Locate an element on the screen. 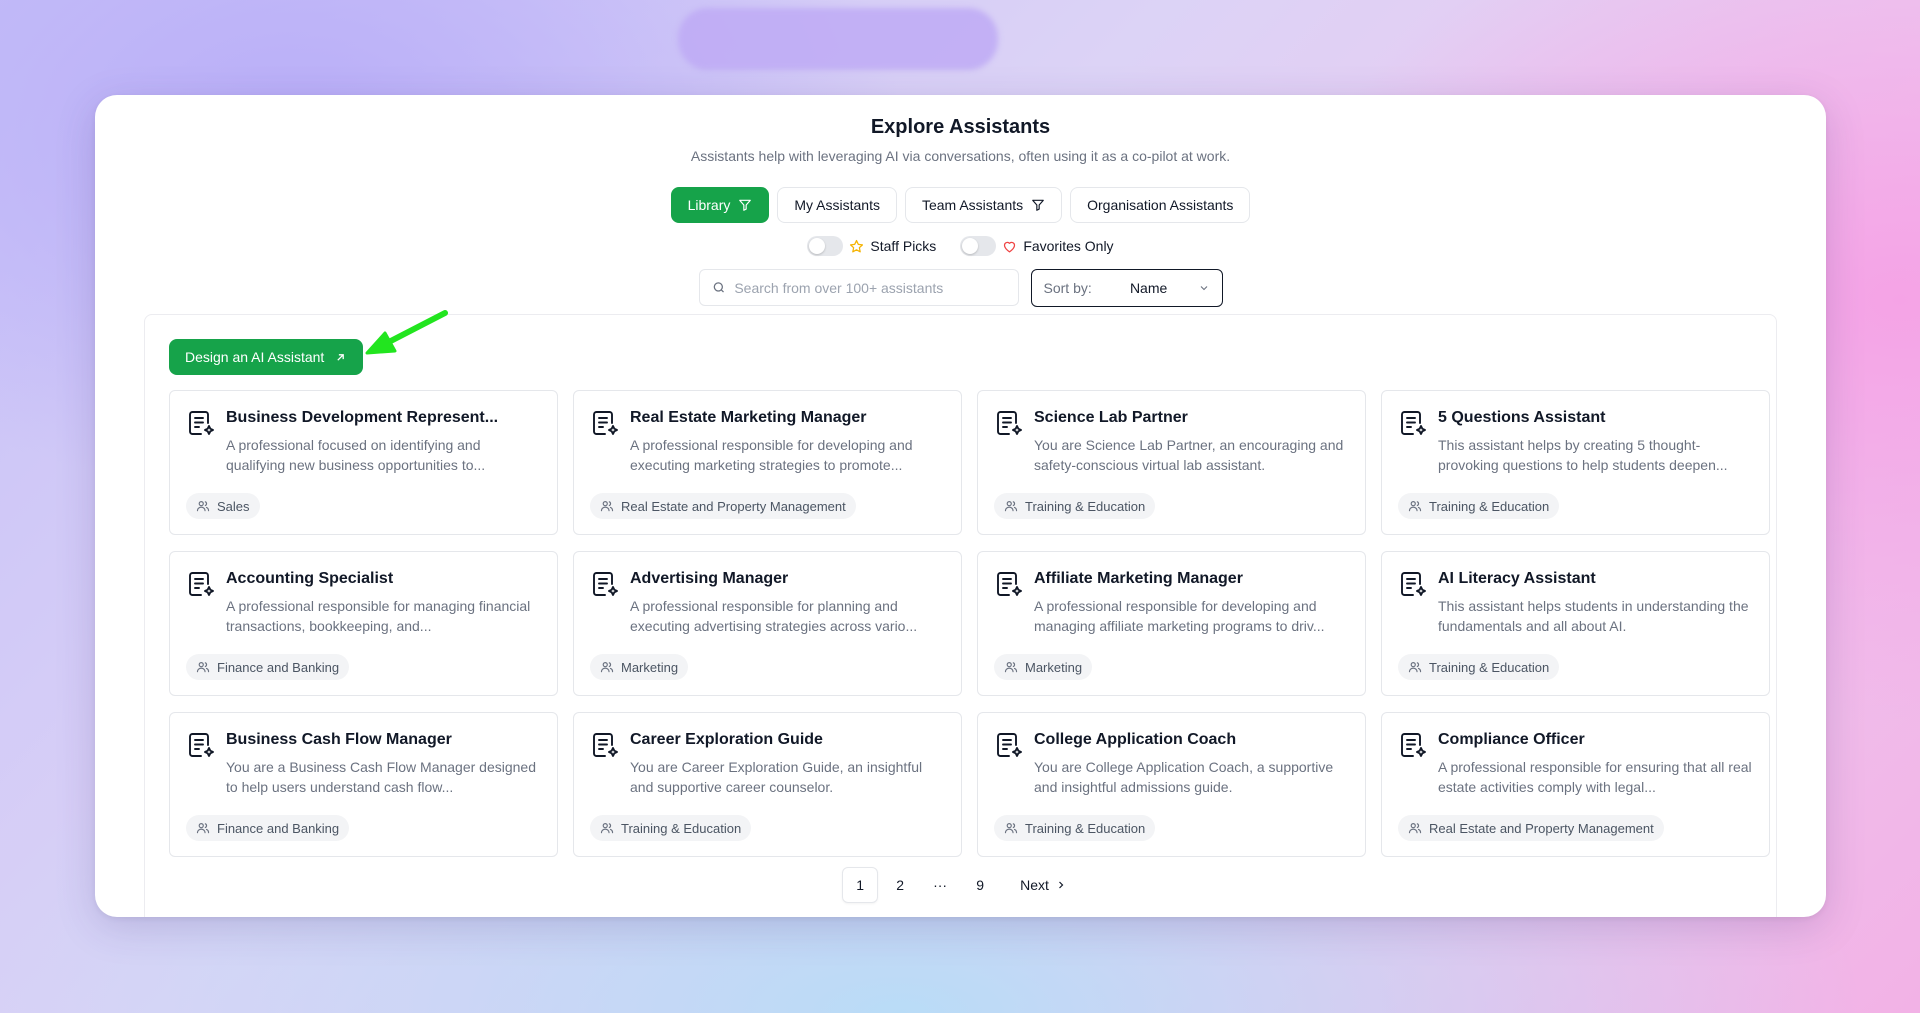 The image size is (1920, 1013). assistant-card-title: College Application Coach is located at coordinates (1135, 739).